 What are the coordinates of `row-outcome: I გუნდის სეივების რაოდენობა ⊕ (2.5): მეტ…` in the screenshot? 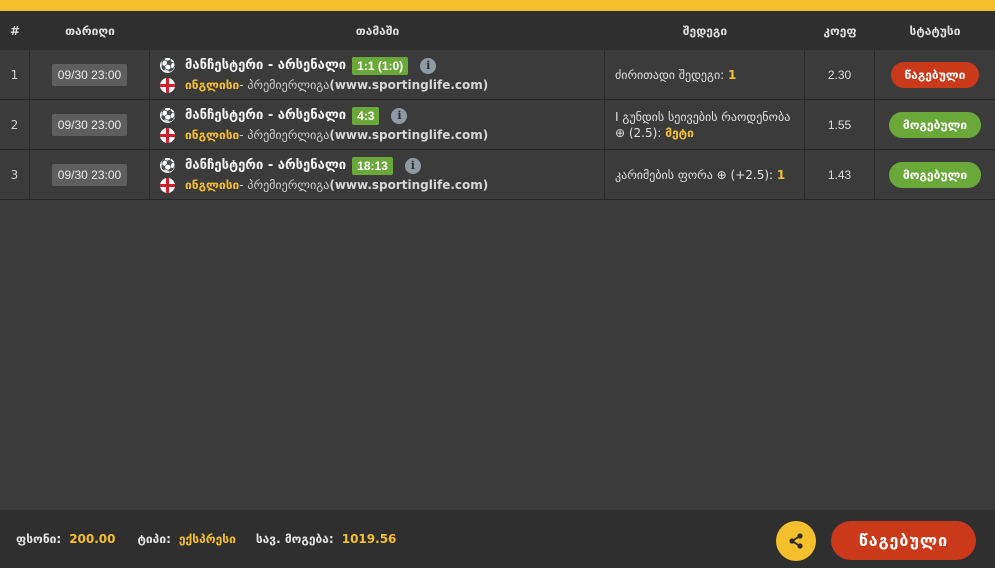 It's located at (705, 124).